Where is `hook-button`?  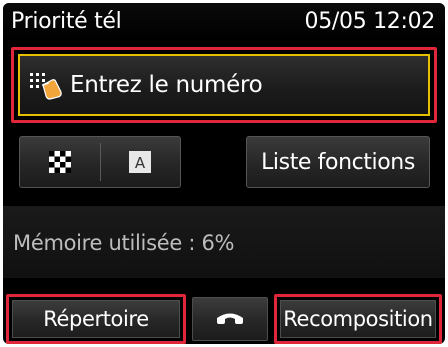 hook-button is located at coordinates (230, 319).